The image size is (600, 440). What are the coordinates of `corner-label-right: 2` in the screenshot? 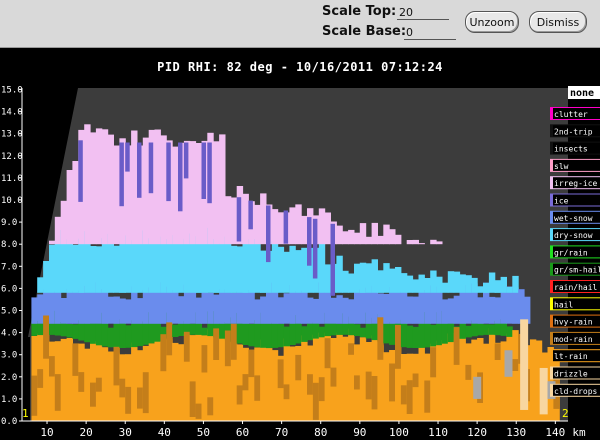 It's located at (565, 413).